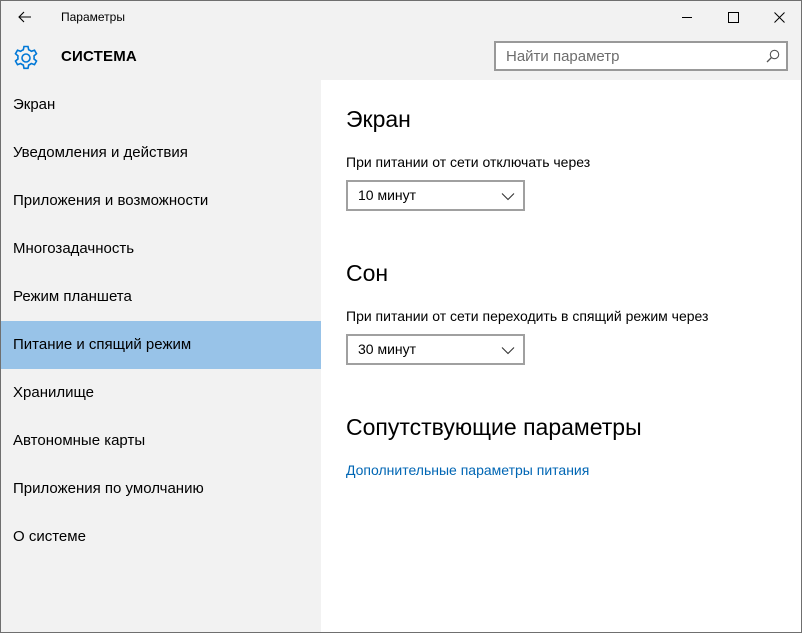 Image resolution: width=802 pixels, height=633 pixels. I want to click on sidebar-item-screen: Экран, so click(161, 105).